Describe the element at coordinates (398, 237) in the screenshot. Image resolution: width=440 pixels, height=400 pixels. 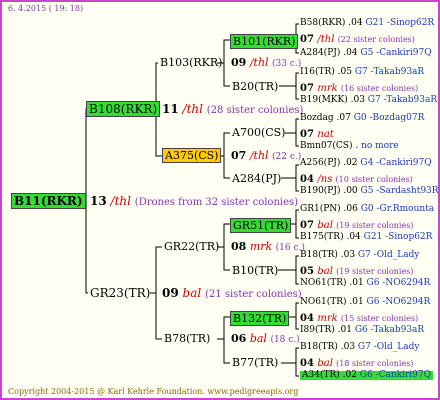
I see `g5-ancestor-tail: G21 -Sinop62R` at that location.